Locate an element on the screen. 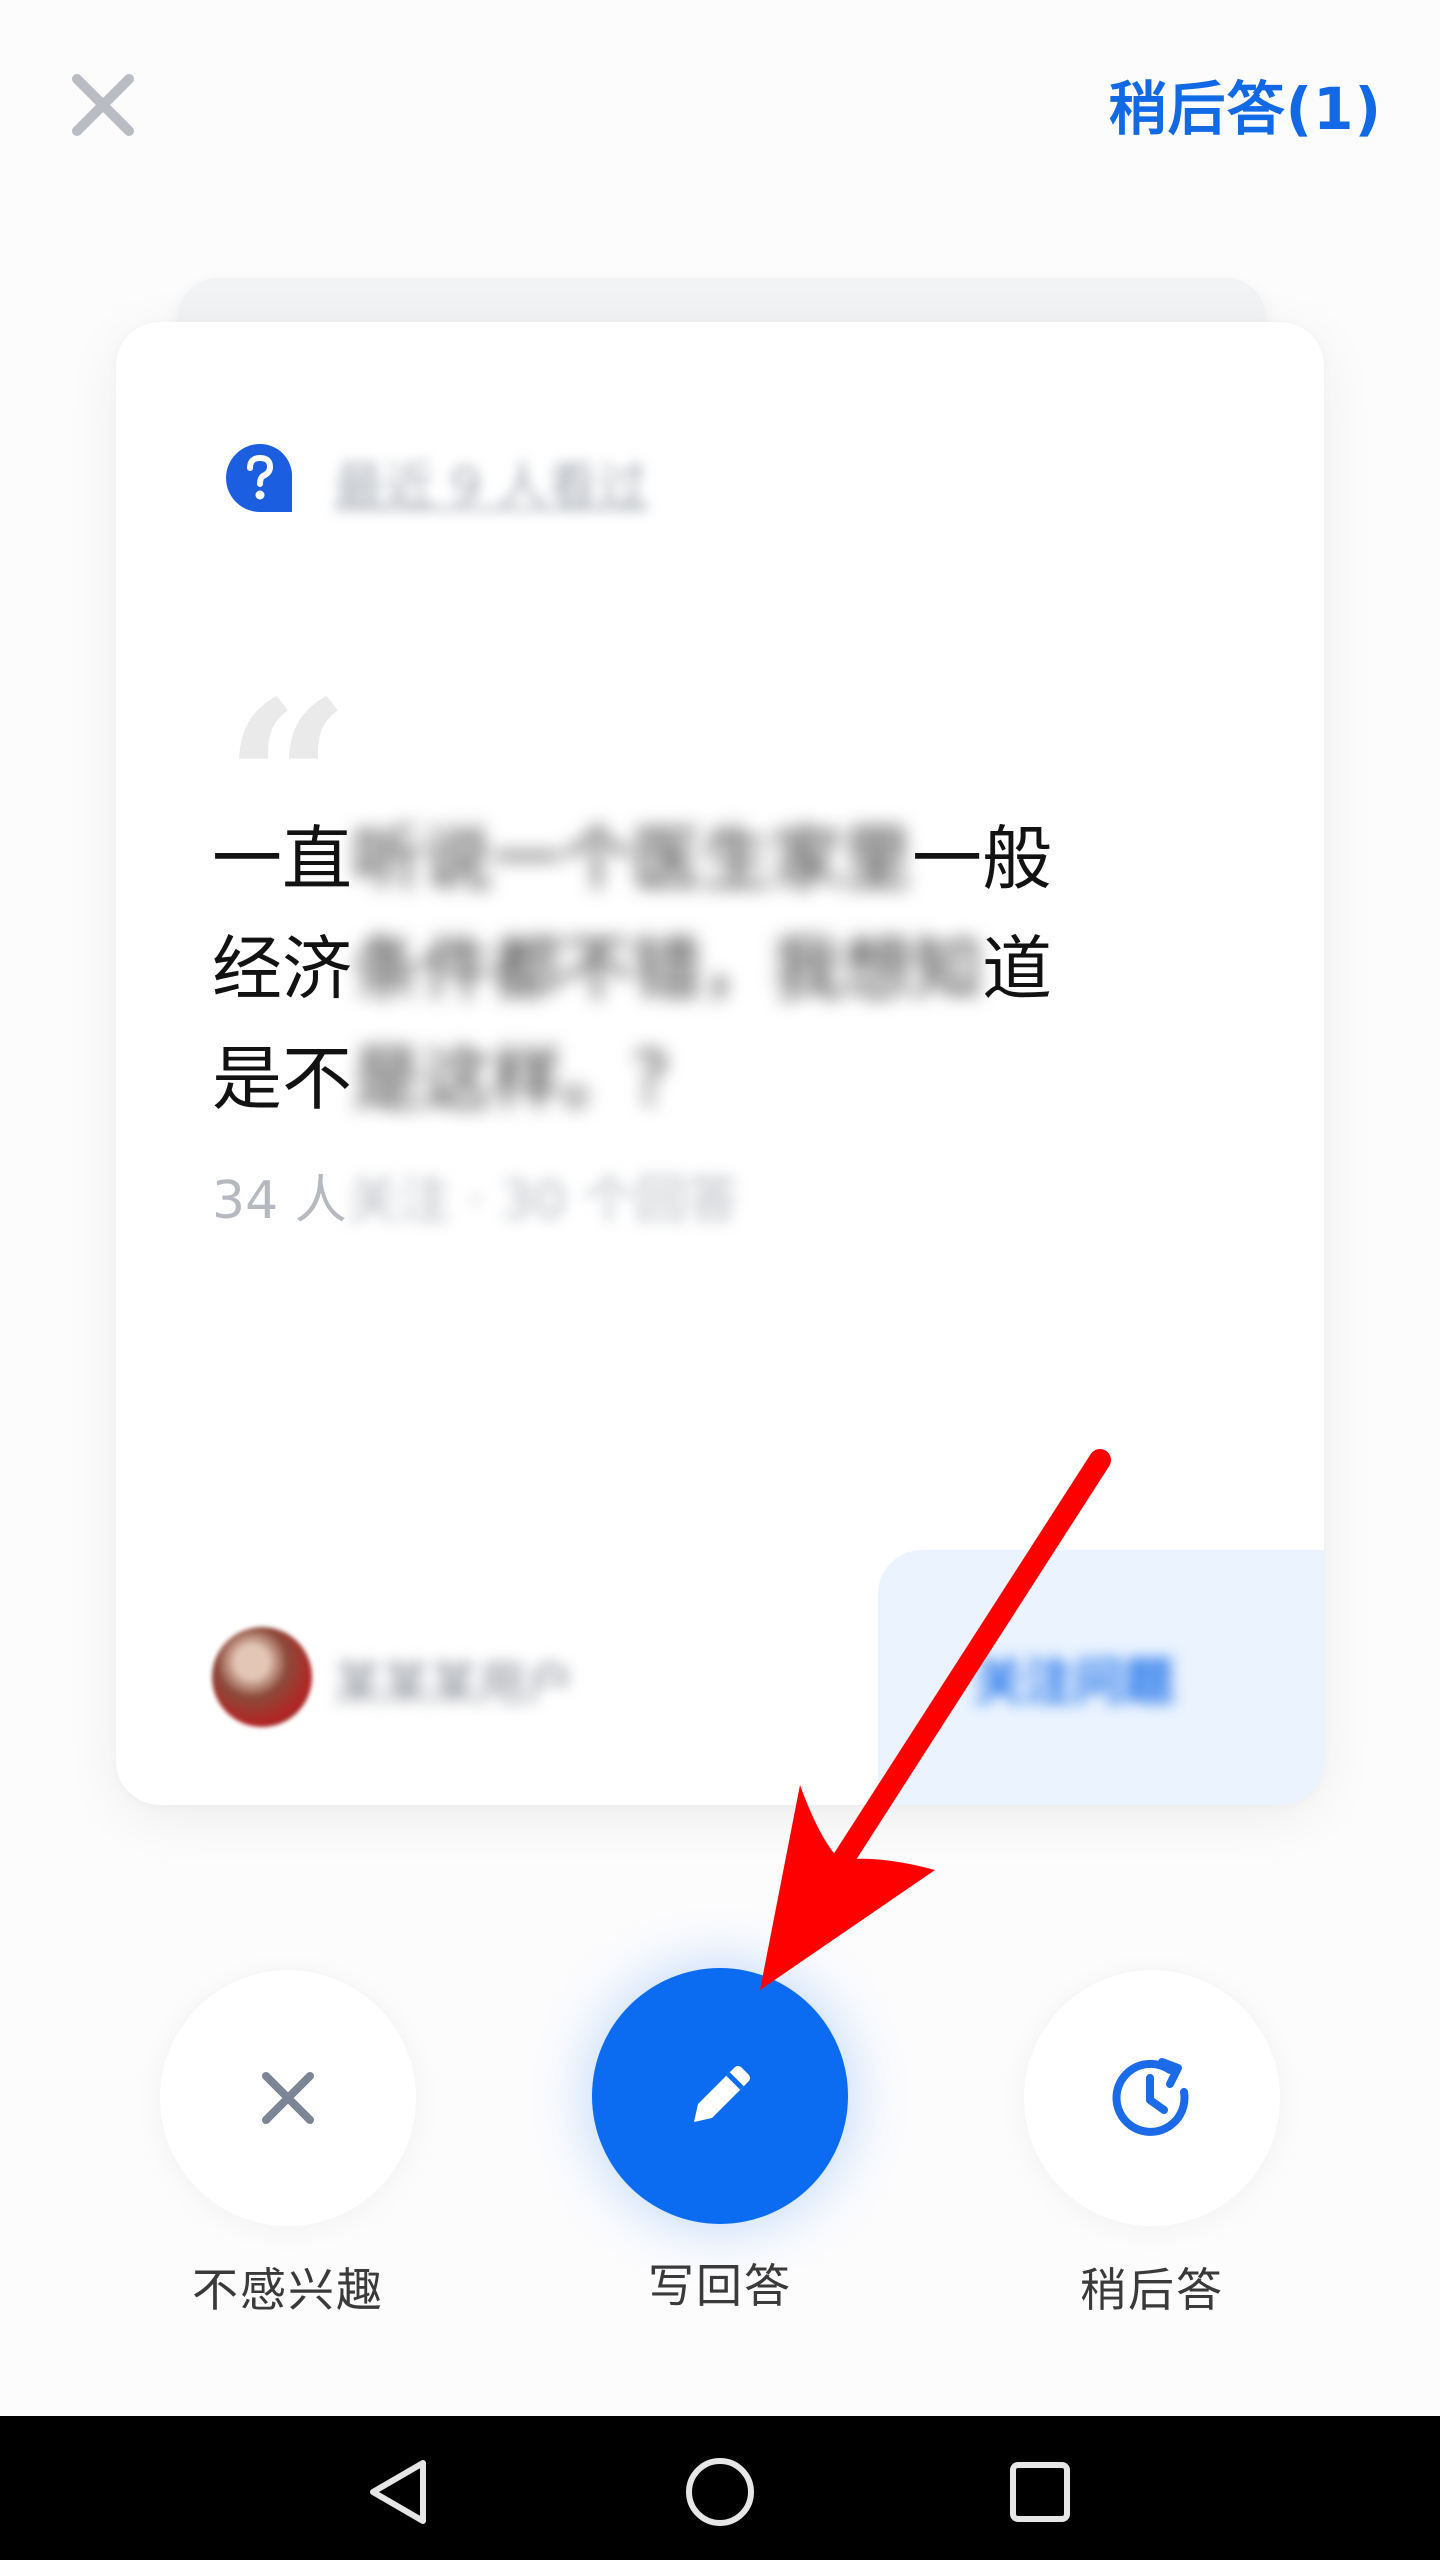  pencil-icon is located at coordinates (722, 2094).